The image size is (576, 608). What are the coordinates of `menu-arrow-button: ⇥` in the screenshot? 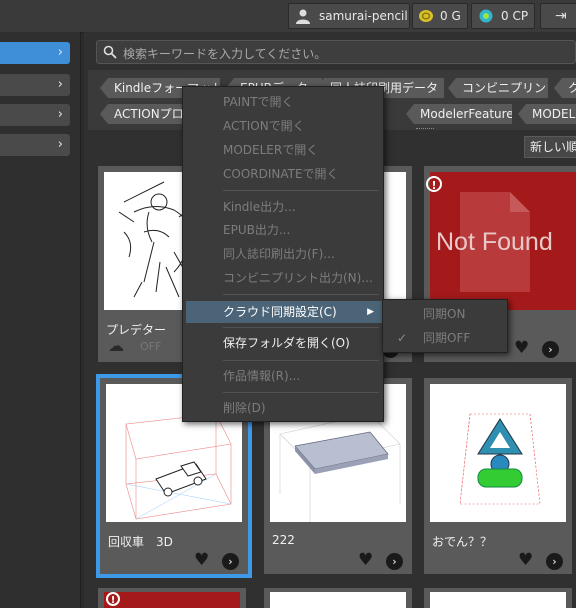 It's located at (558, 16).